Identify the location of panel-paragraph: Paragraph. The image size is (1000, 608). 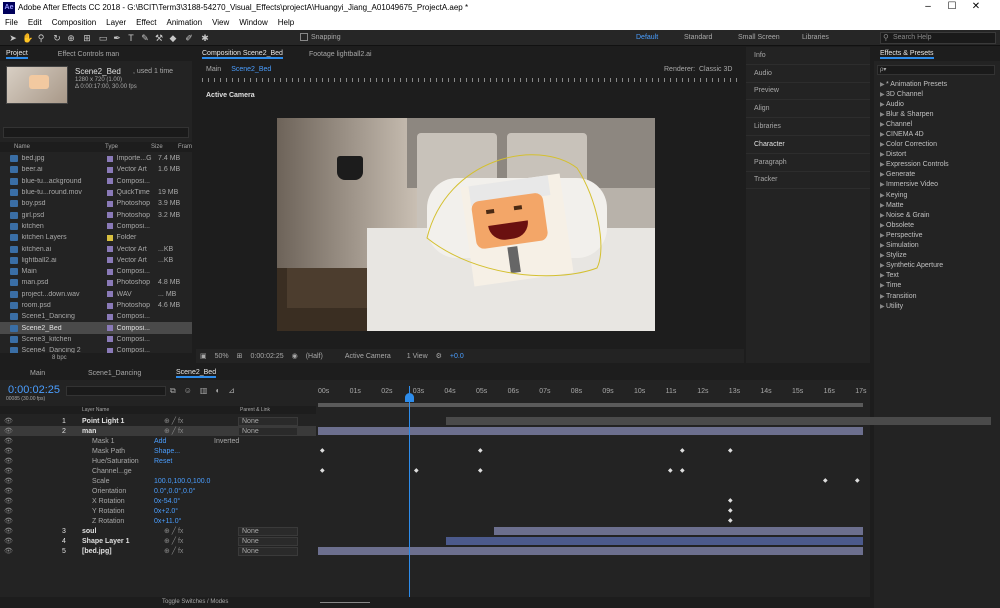
(808, 163).